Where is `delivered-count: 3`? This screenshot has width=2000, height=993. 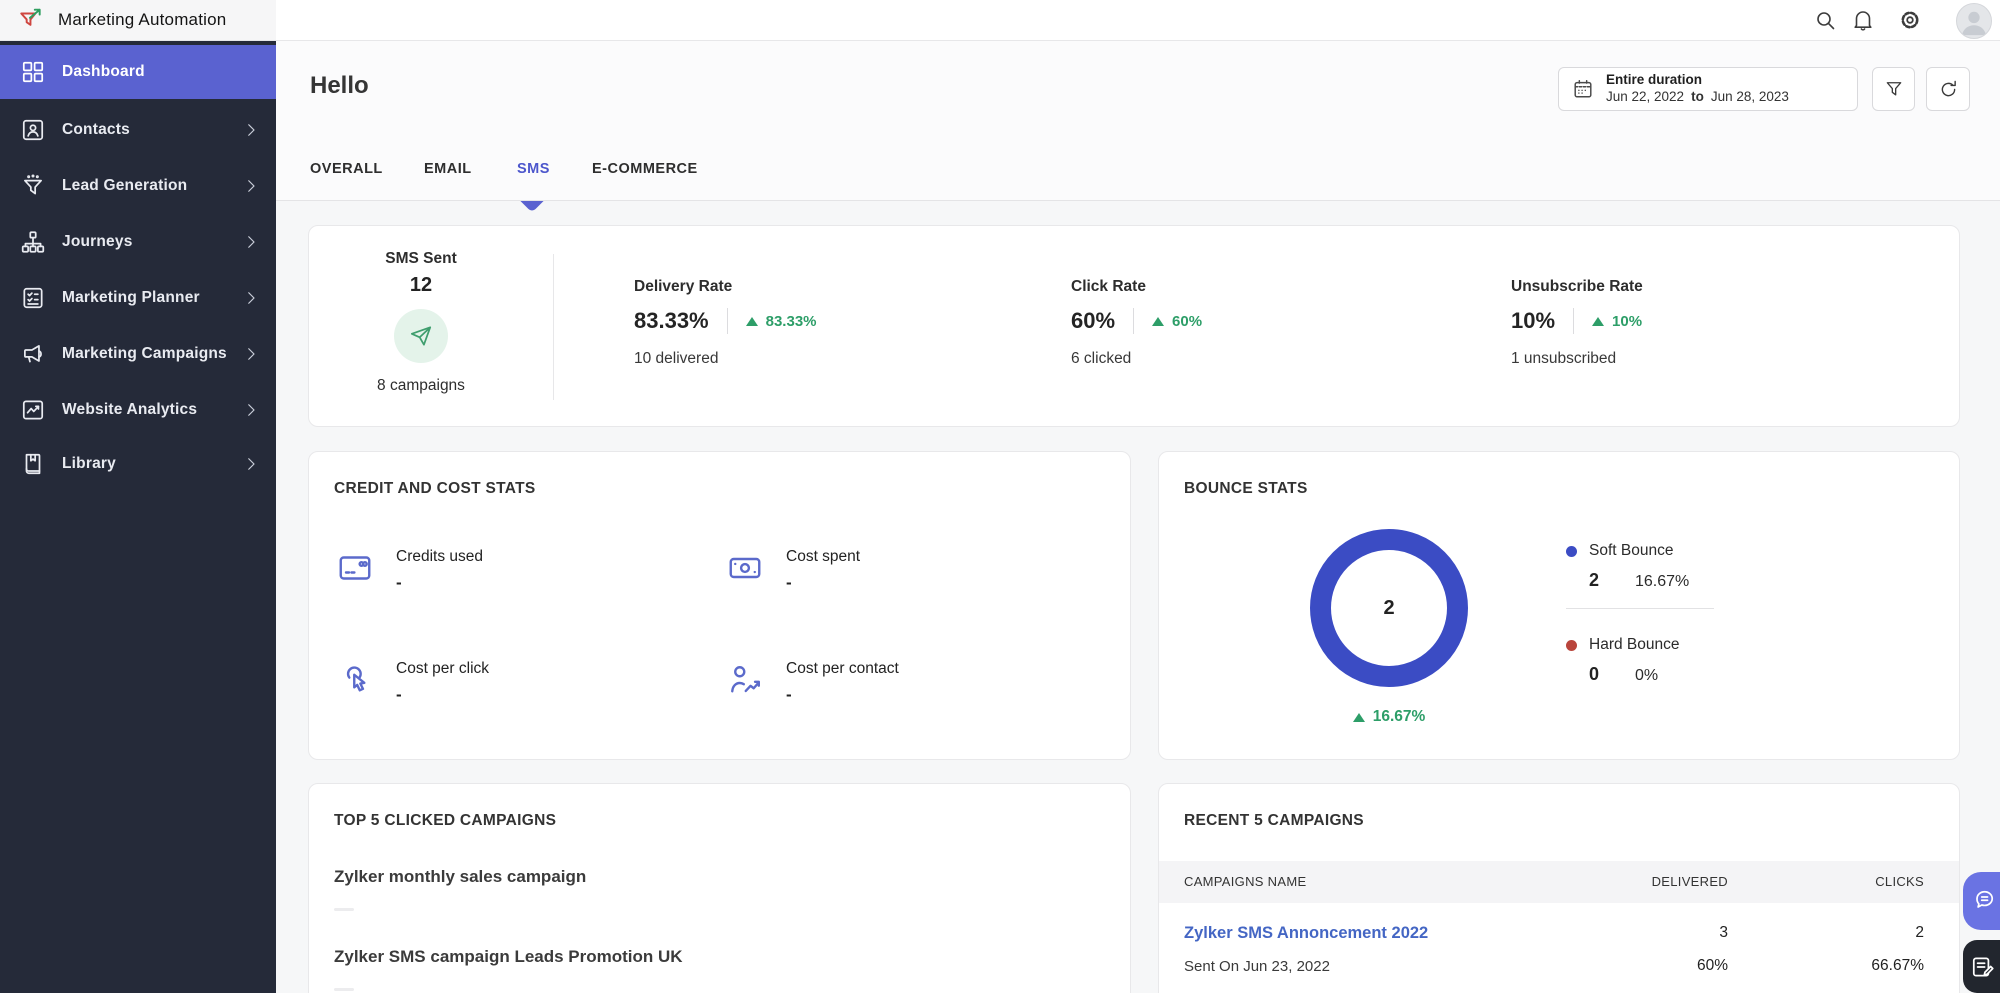 delivered-count: 3 is located at coordinates (1723, 932).